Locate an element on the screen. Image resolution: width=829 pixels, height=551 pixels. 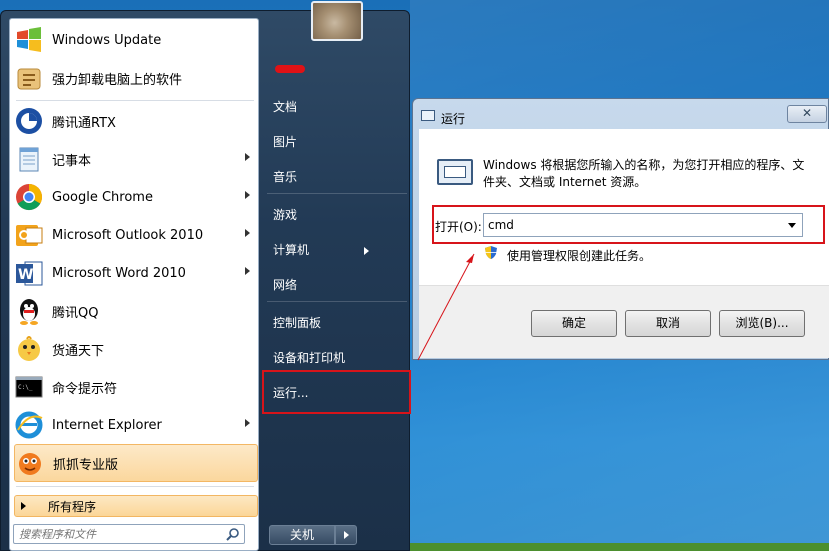
admin-note: 使用管理权限创建此任务。 is located at coordinates (579, 256).